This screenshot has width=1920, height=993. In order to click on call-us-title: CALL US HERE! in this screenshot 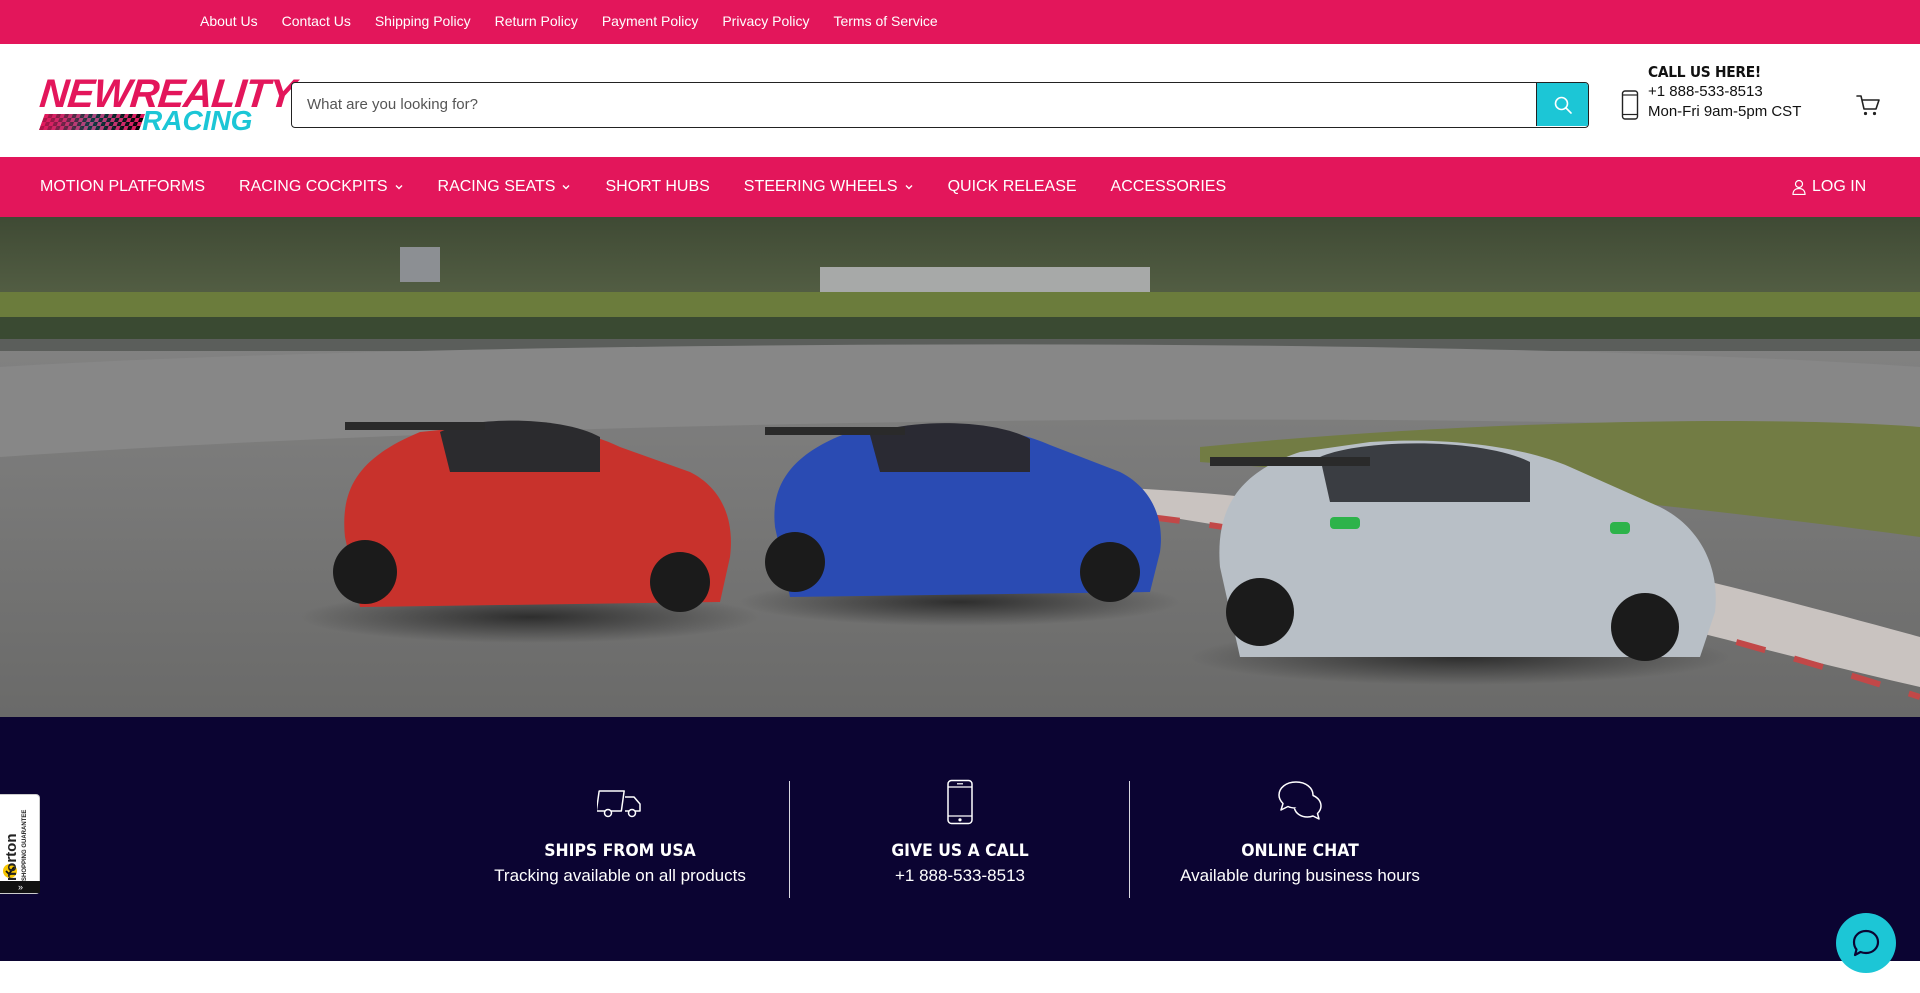, I will do `click(1704, 72)`.